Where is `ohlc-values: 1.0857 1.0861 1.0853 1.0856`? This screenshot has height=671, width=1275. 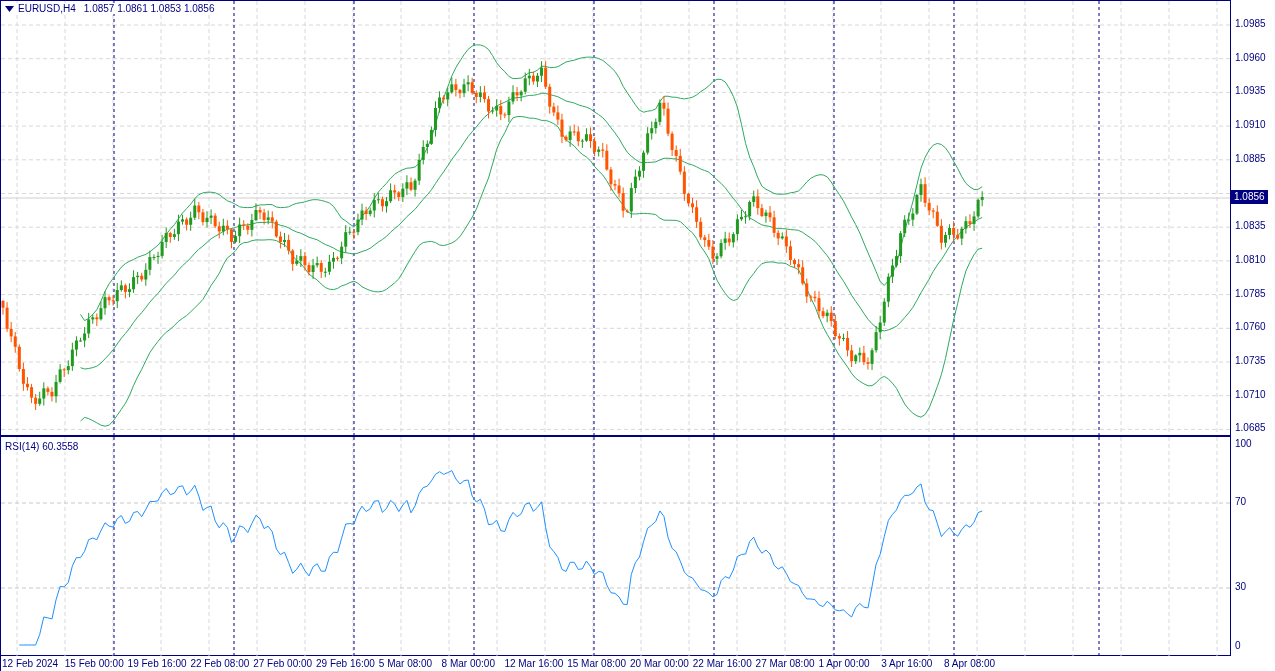 ohlc-values: 1.0857 1.0861 1.0853 1.0856 is located at coordinates (149, 8).